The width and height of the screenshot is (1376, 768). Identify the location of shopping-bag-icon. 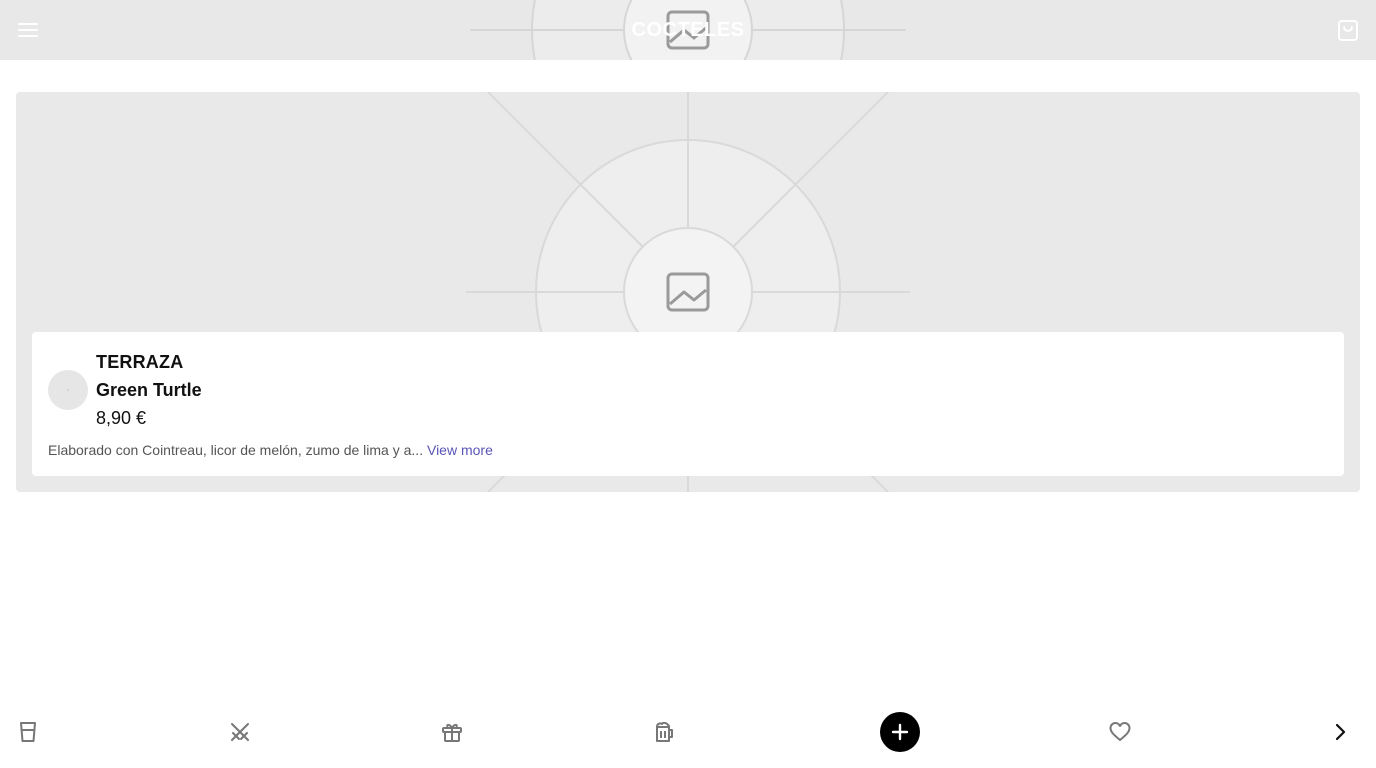
(1348, 30).